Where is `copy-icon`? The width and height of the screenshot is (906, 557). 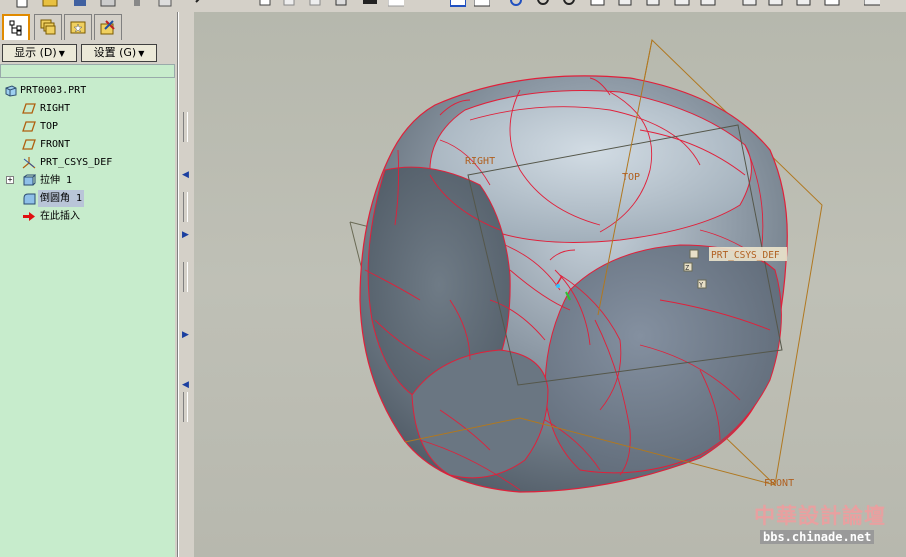 copy-icon is located at coordinates (266, 5).